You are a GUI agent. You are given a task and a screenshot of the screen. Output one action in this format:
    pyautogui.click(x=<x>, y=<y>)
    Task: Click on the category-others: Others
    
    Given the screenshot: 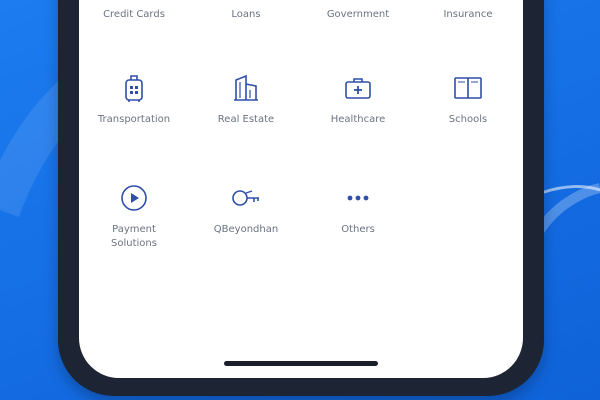 What is the action you would take?
    pyautogui.click(x=358, y=209)
    